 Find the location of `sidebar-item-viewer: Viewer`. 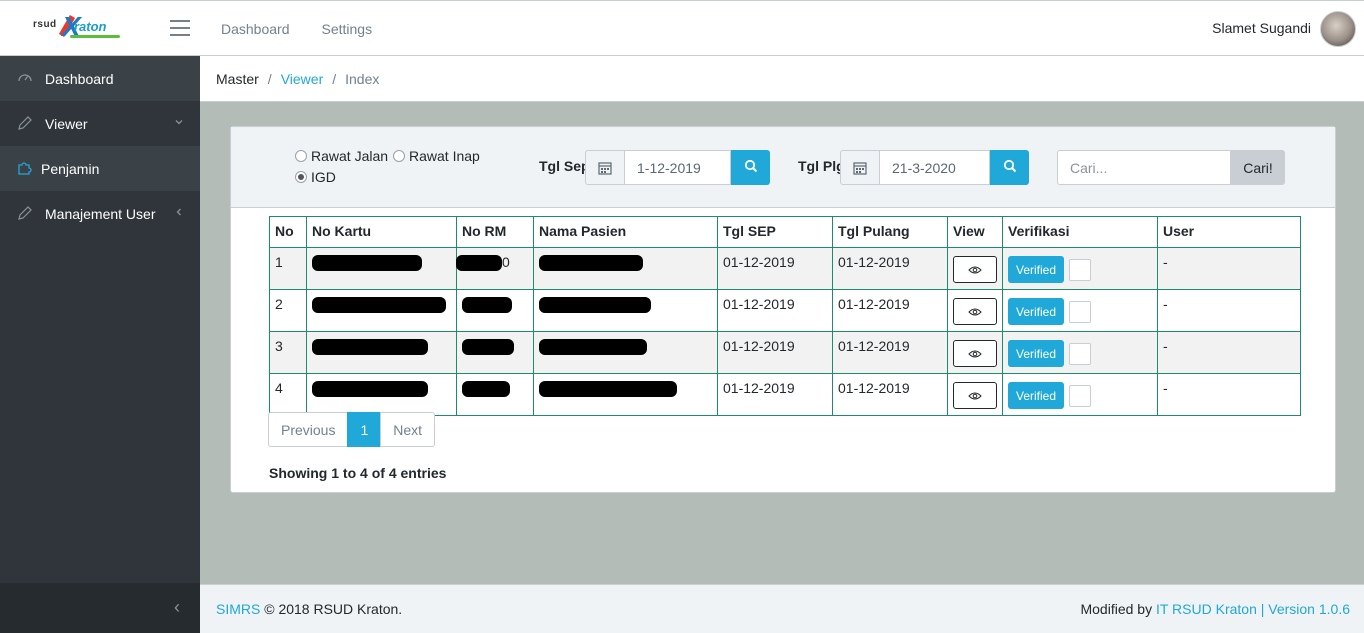

sidebar-item-viewer: Viewer is located at coordinates (100, 123).